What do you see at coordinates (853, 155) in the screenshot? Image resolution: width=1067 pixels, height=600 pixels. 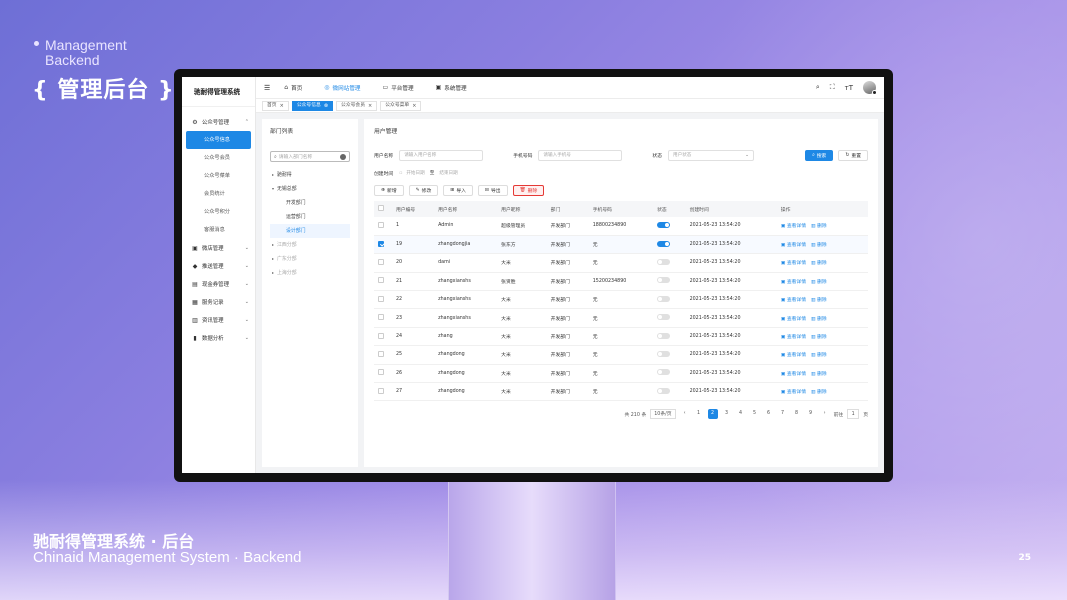 I see `reset-button: ↻ 重置` at bounding box center [853, 155].